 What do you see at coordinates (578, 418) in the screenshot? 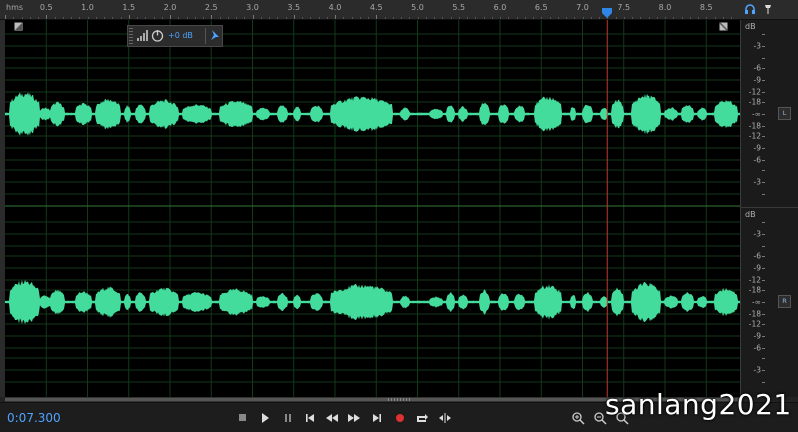
I see `zoom-in-amplitude-icon` at bounding box center [578, 418].